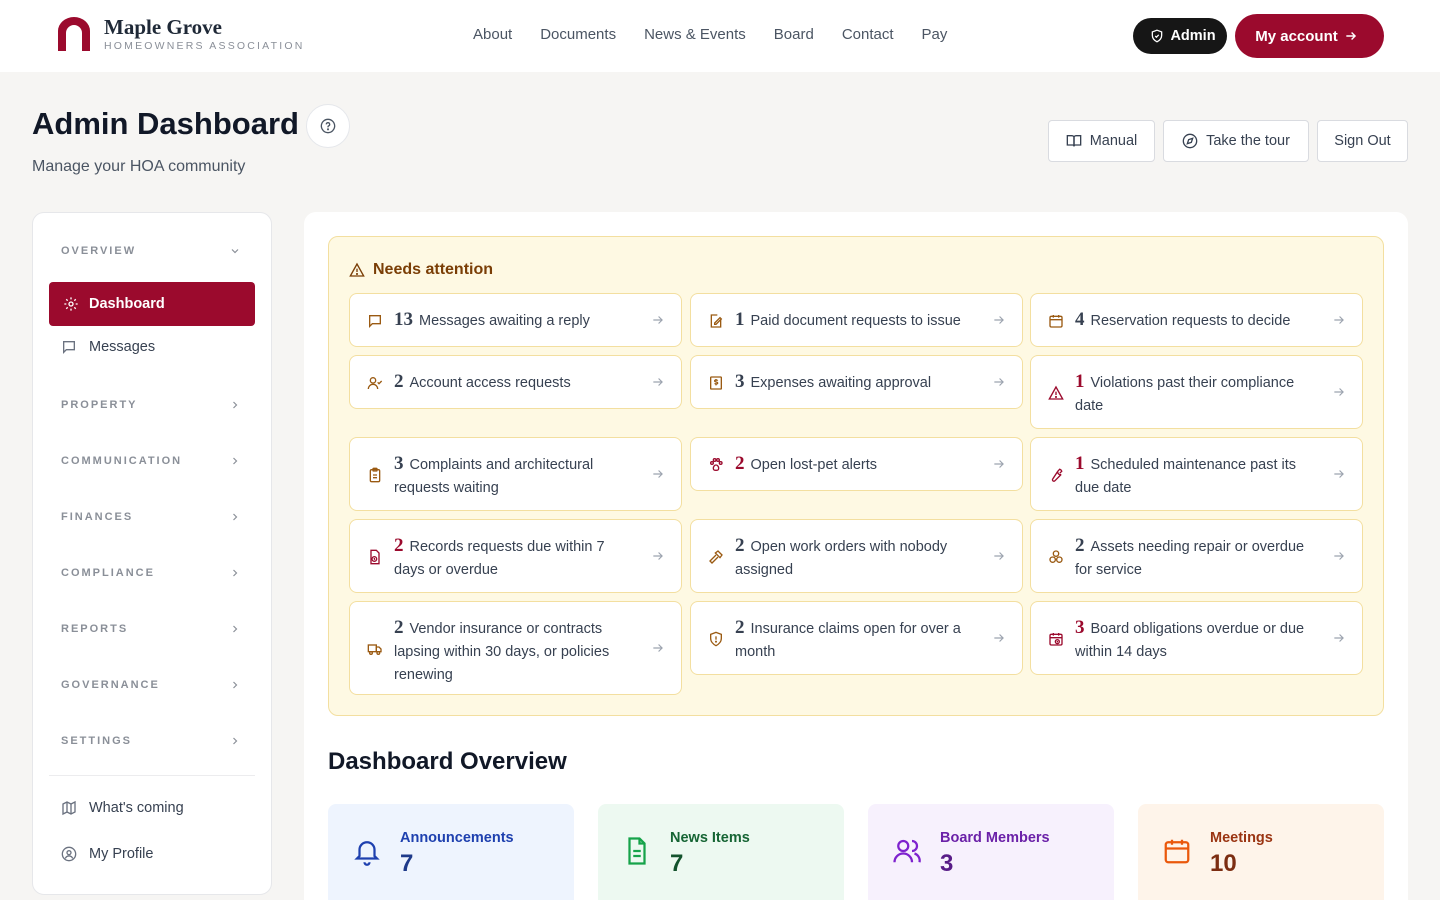 The image size is (1440, 900). I want to click on stat-label: Board Members, so click(995, 838).